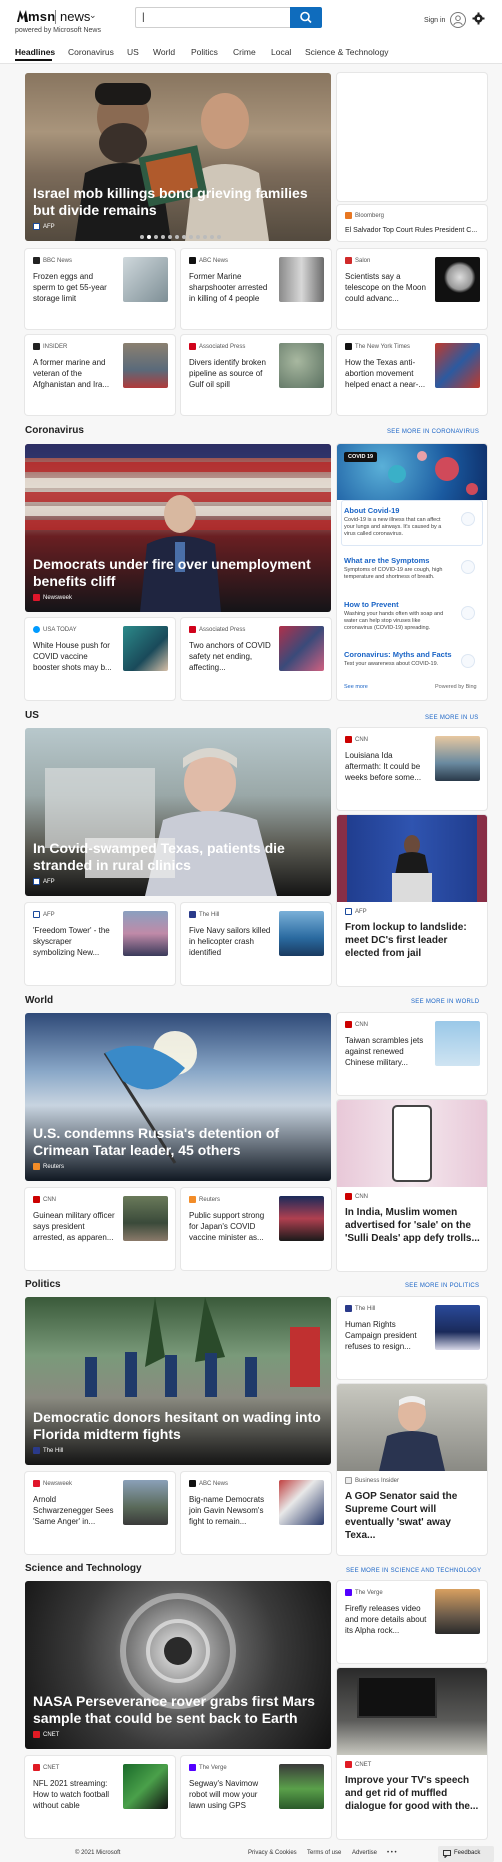  I want to click on search-input: |, so click(213, 17).